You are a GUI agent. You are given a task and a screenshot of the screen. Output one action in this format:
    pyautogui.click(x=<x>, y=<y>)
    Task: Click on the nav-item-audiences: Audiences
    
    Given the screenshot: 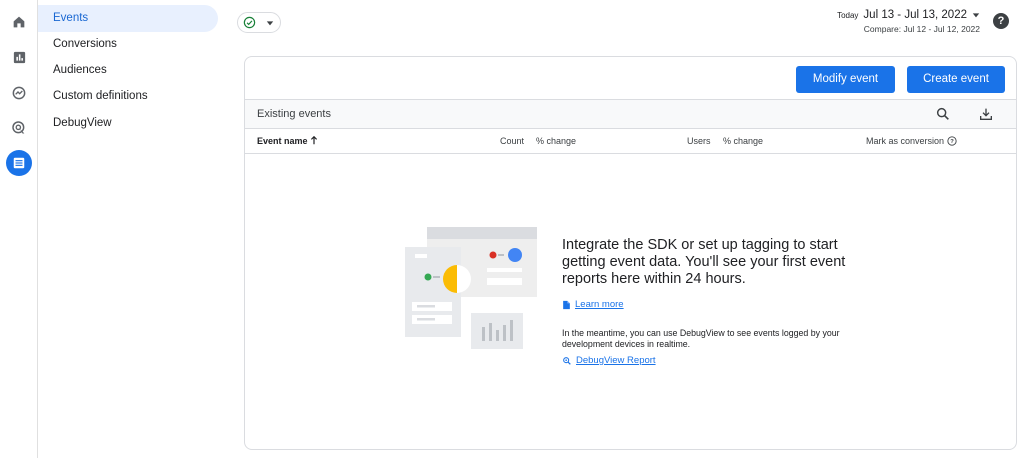 What is the action you would take?
    pyautogui.click(x=128, y=70)
    